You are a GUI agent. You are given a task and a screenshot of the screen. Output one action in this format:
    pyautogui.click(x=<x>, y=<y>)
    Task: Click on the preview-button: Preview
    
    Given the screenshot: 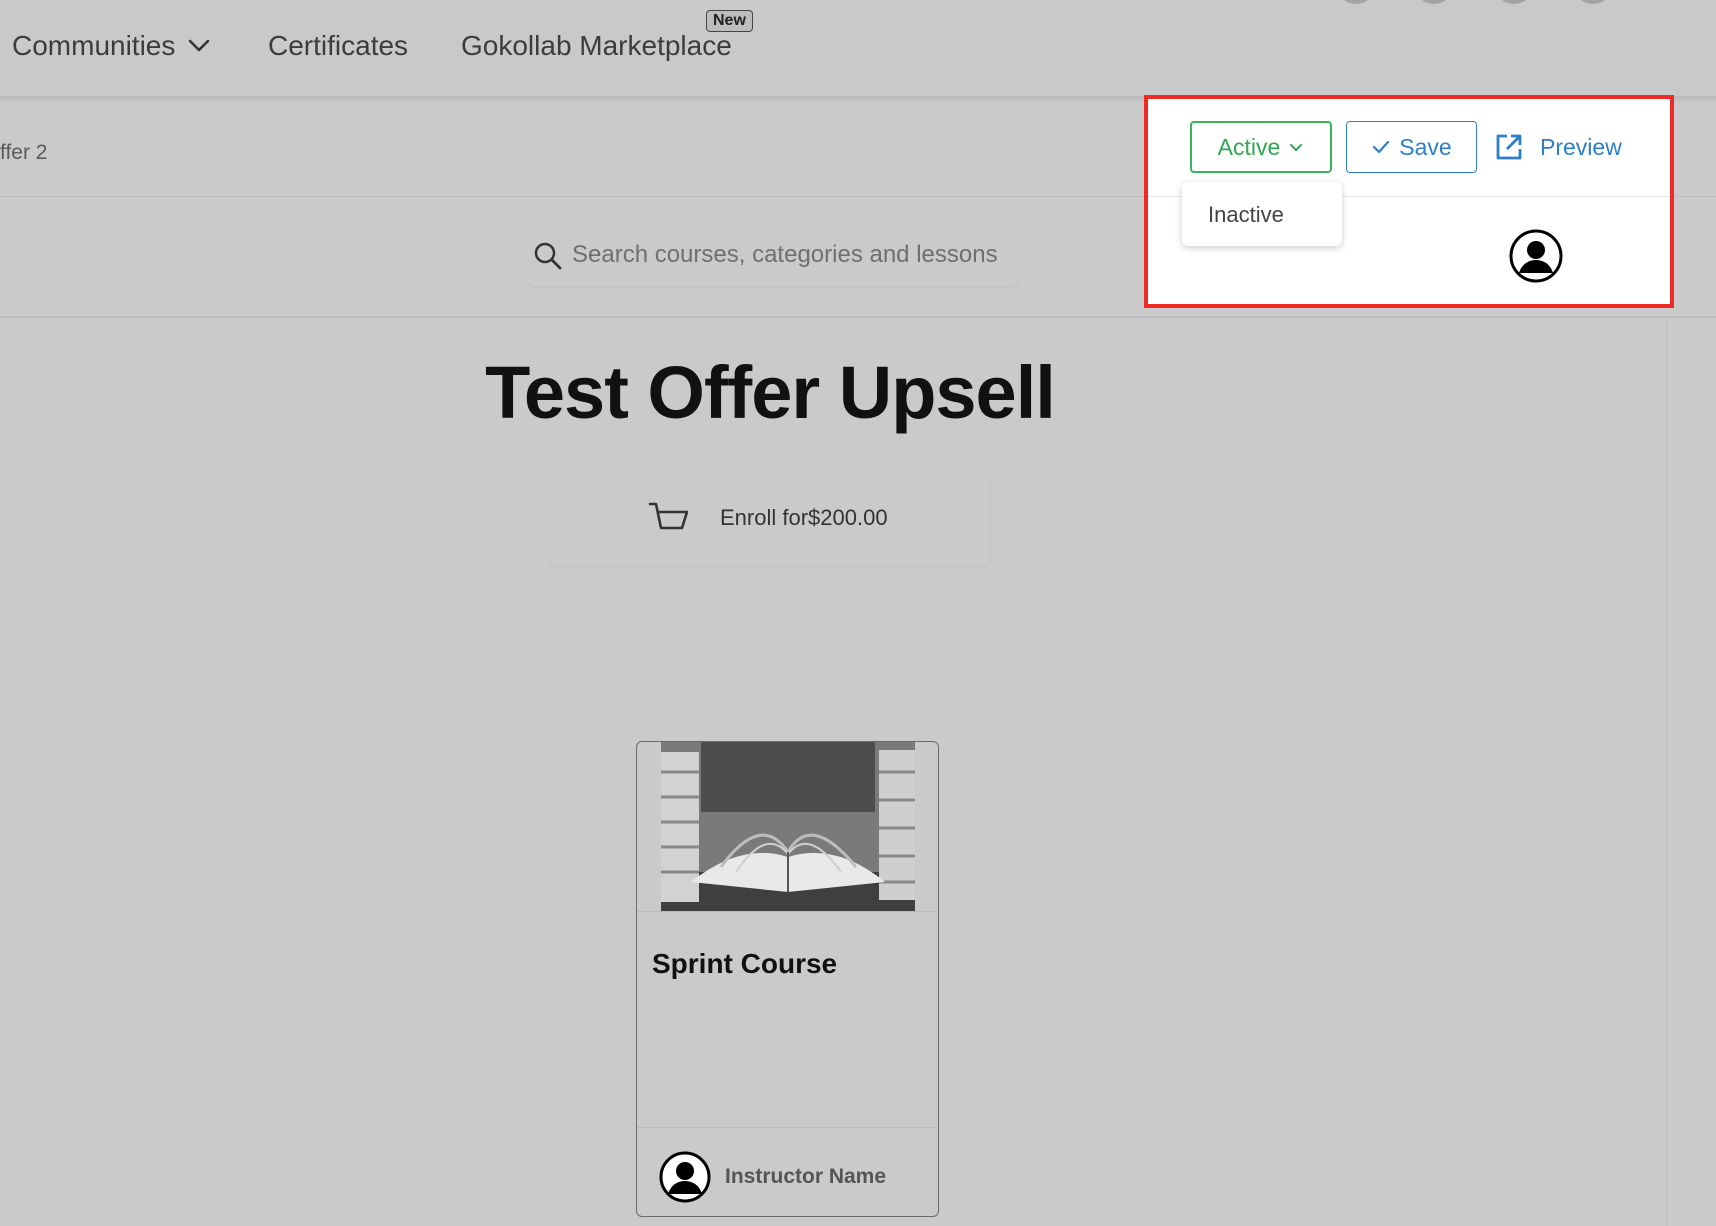 What is the action you would take?
    pyautogui.click(x=1559, y=147)
    